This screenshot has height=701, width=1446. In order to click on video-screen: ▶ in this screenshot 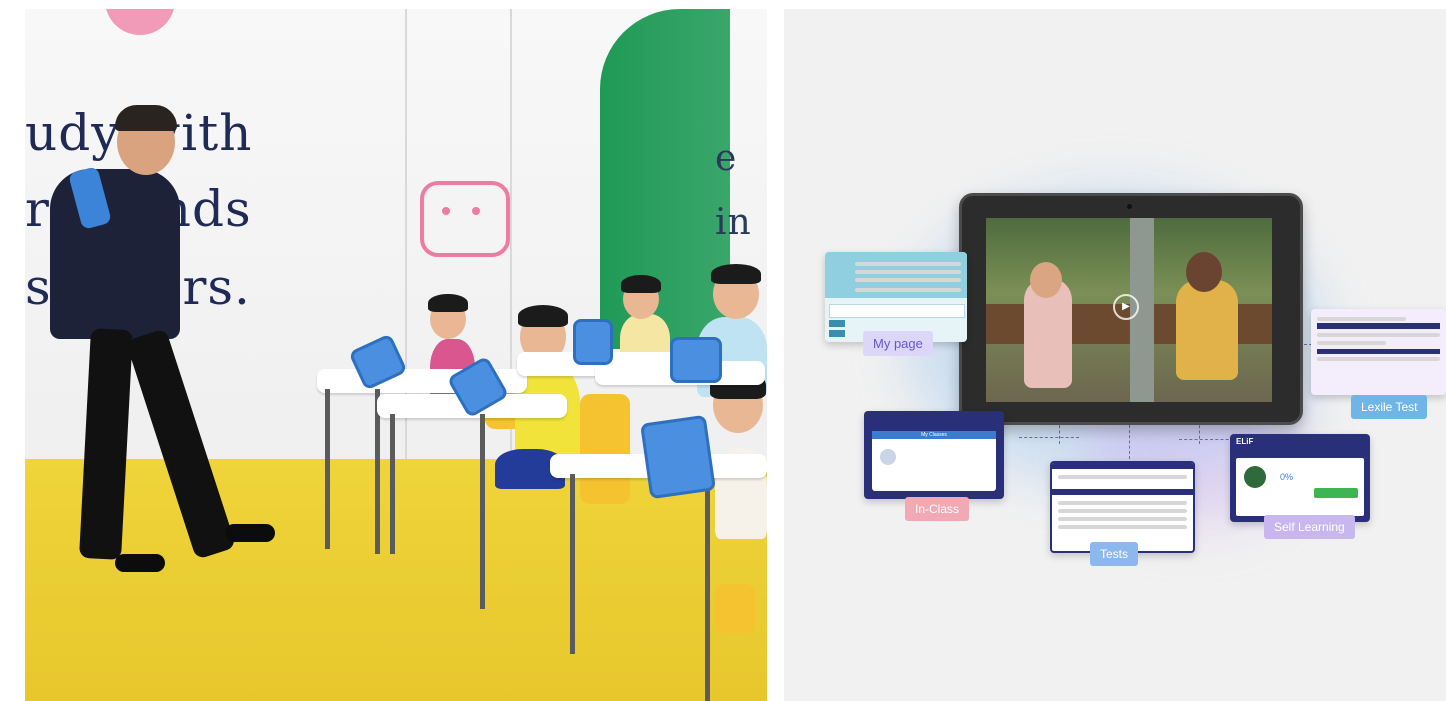, I will do `click(1129, 310)`.